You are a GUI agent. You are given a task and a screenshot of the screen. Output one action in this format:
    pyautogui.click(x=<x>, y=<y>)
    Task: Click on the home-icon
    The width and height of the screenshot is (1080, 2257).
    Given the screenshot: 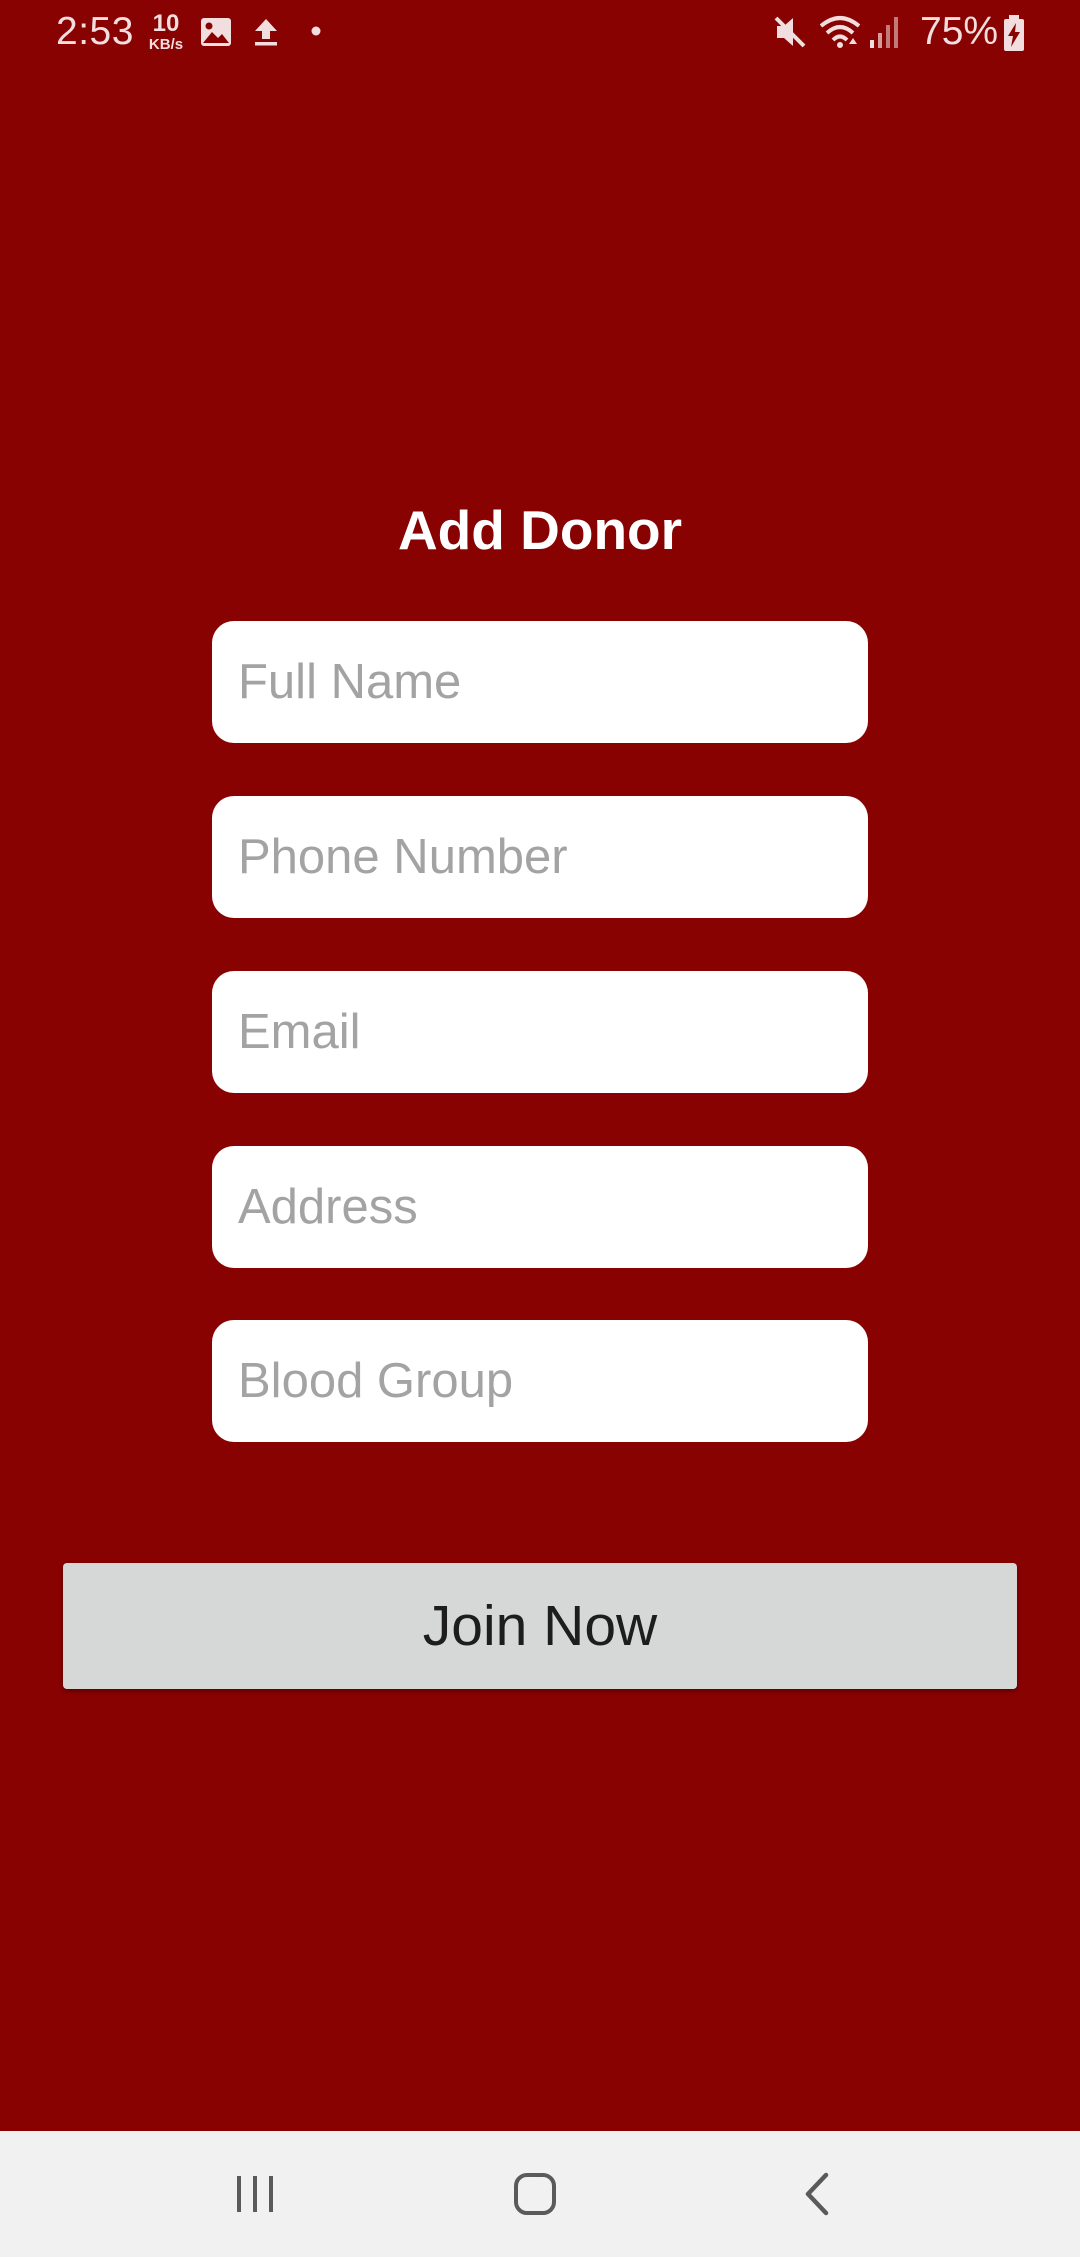 What is the action you would take?
    pyautogui.click(x=535, y=2194)
    